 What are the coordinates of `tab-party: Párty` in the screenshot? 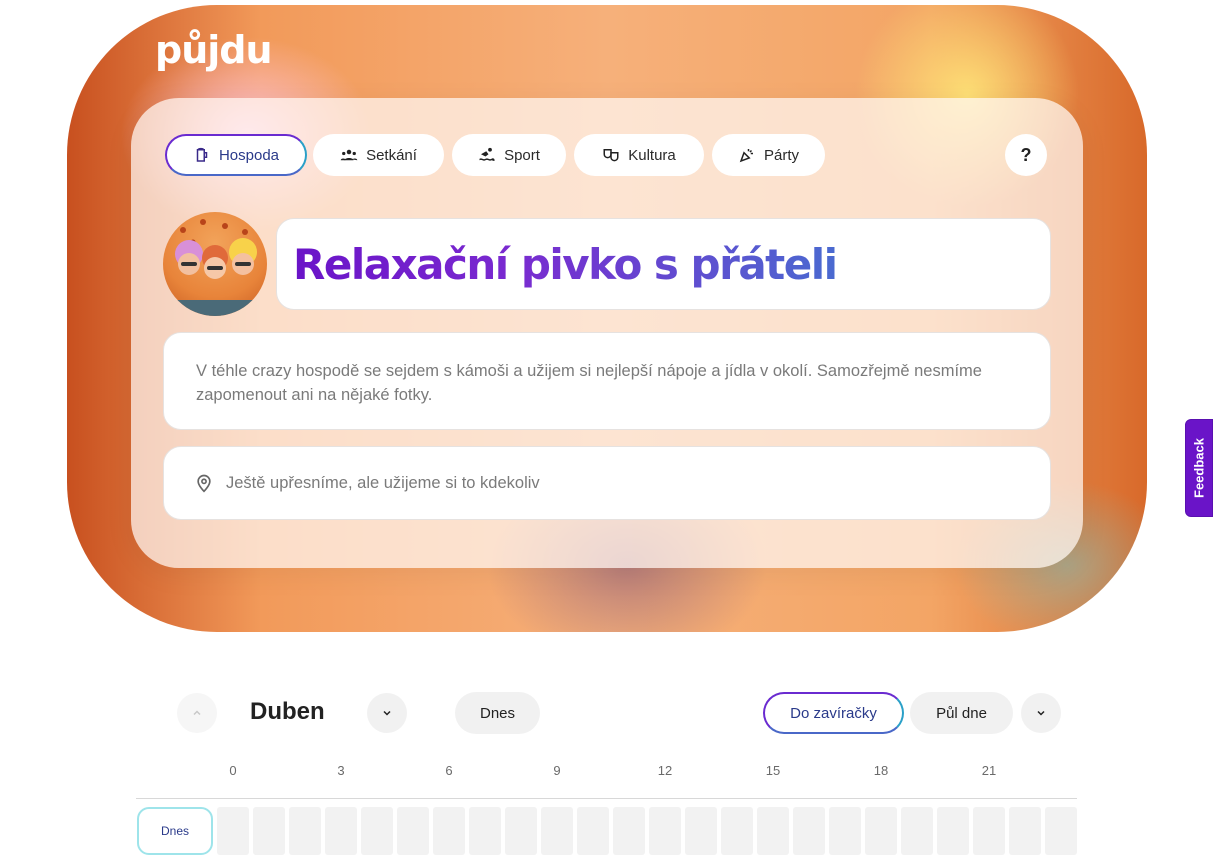 It's located at (768, 155).